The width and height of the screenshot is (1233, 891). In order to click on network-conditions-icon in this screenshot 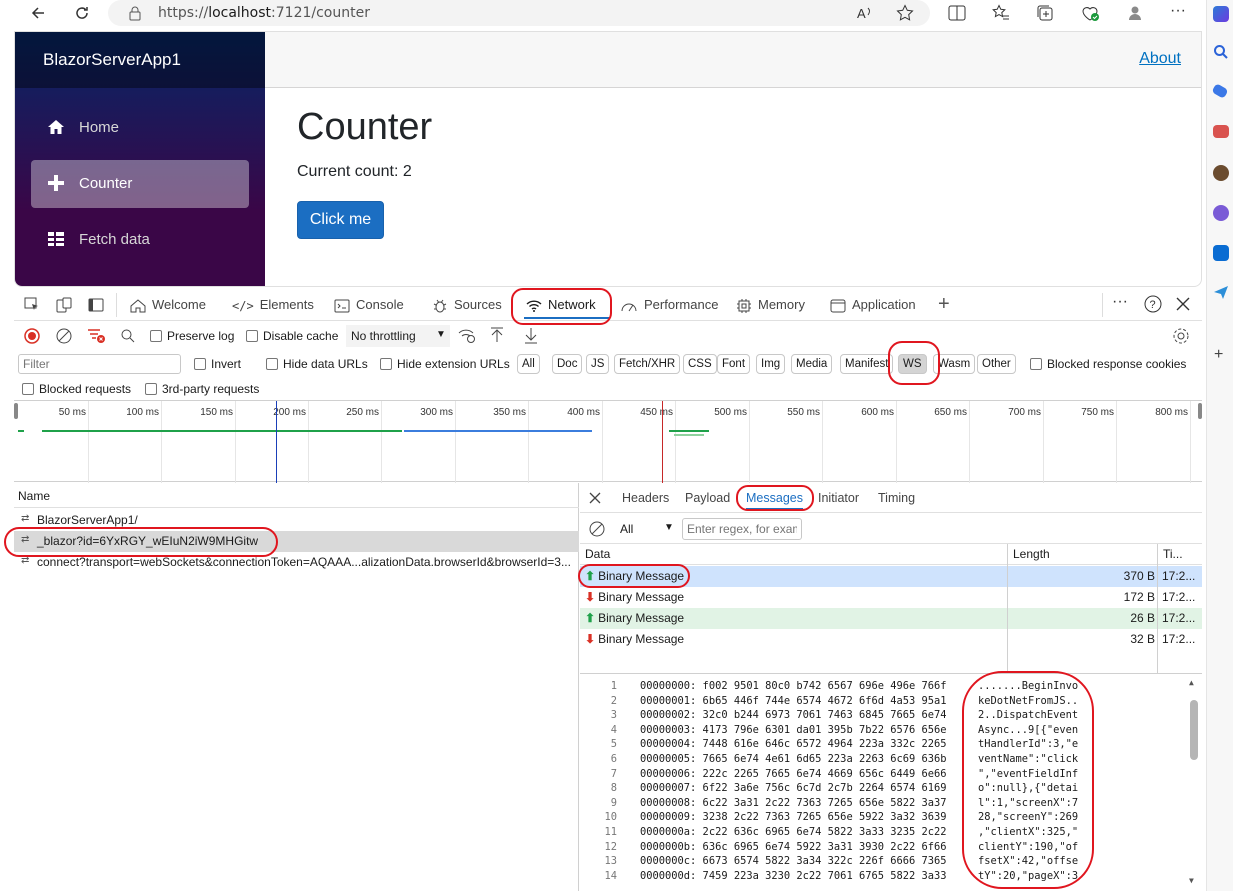, I will do `click(467, 336)`.